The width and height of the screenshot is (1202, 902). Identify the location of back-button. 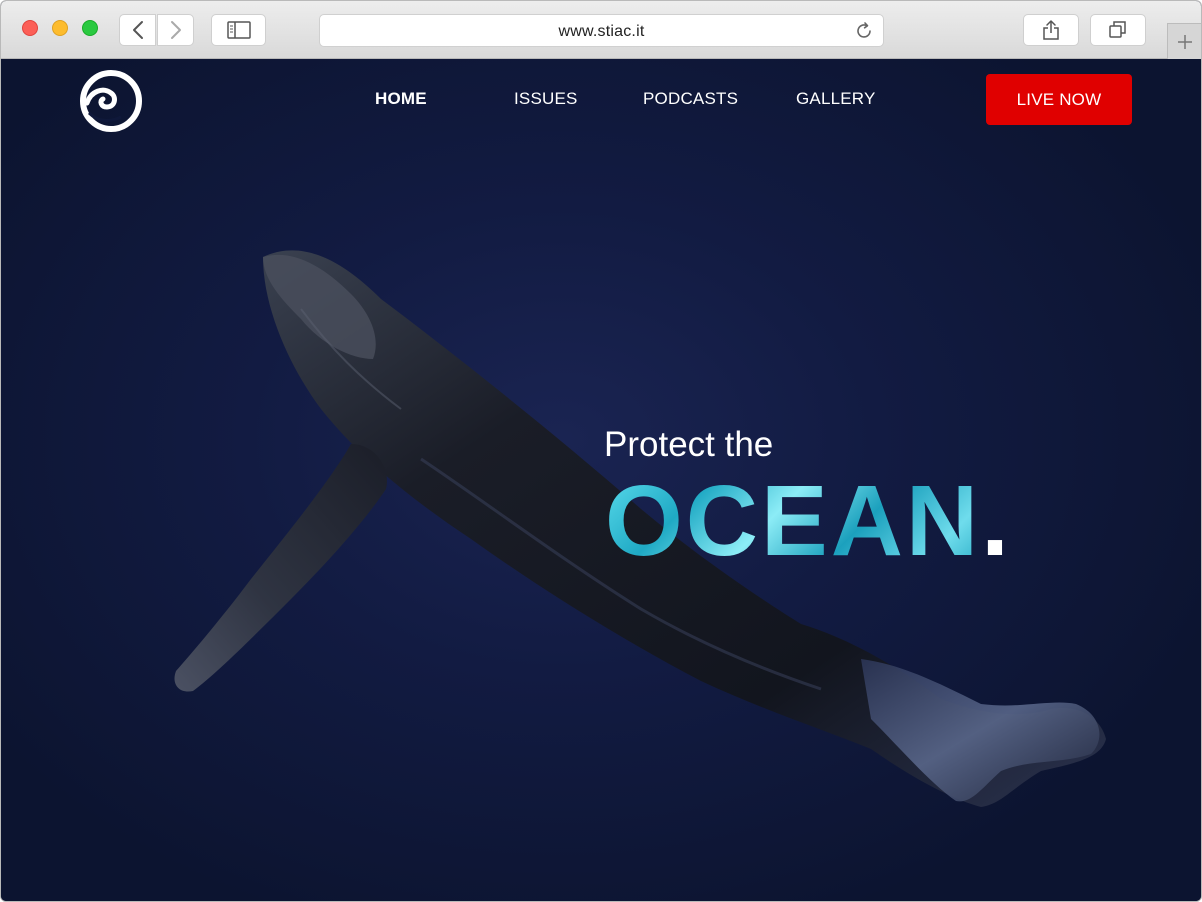
(137, 30).